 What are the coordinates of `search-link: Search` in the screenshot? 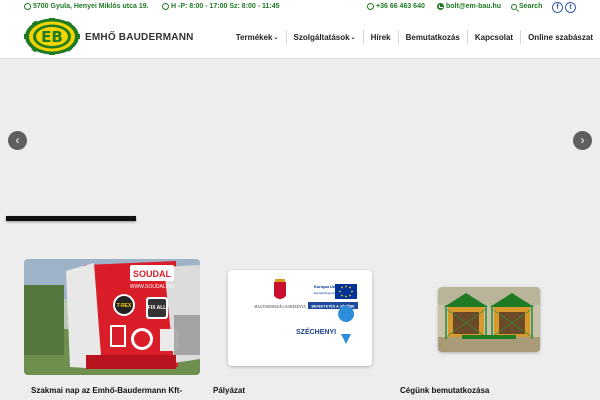 It's located at (526, 6).